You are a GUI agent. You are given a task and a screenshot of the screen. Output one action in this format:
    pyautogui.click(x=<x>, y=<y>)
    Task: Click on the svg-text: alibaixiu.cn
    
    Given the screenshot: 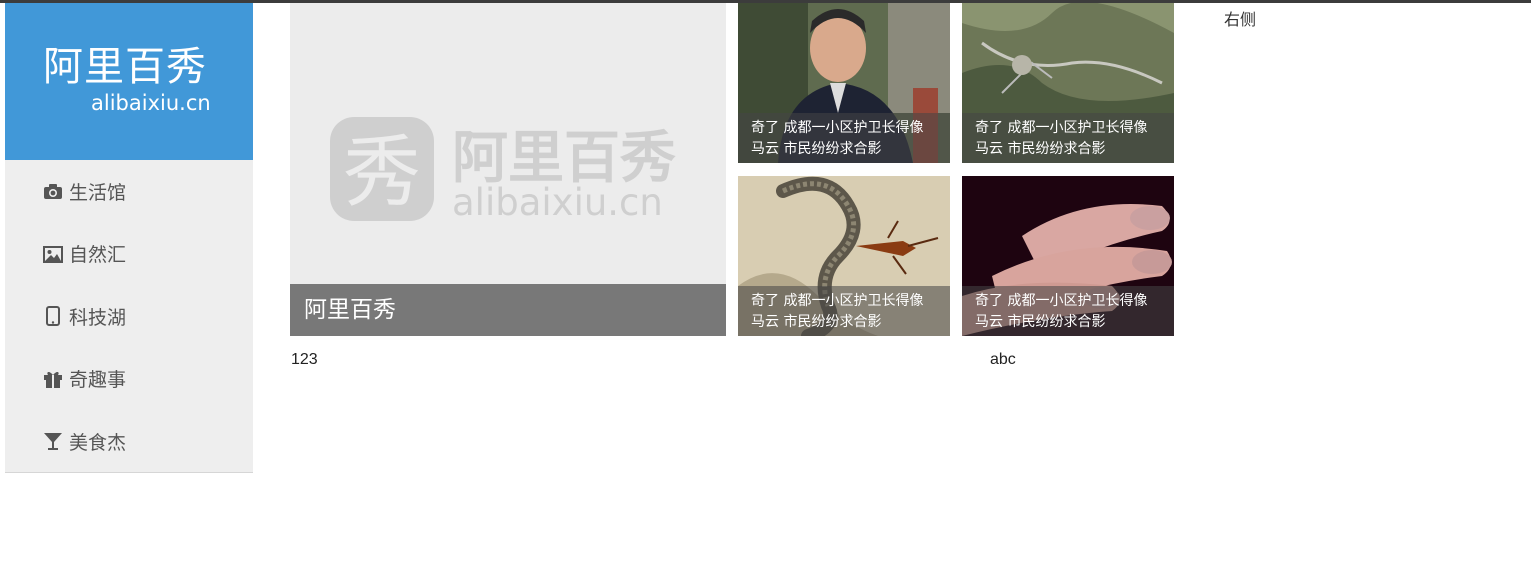 What is the action you would take?
    pyautogui.click(x=557, y=202)
    